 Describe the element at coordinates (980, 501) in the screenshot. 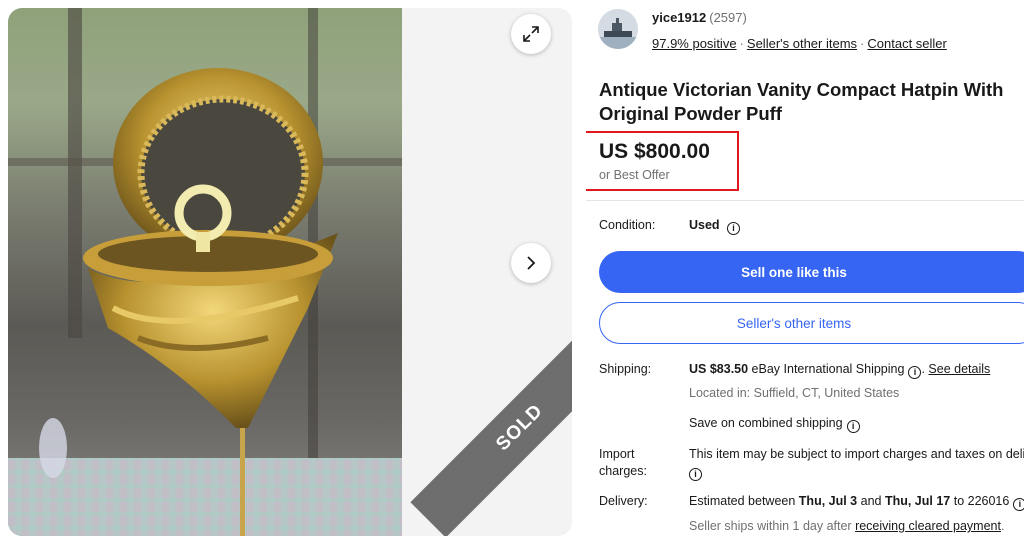

I see `delivery-suffix: to 226016` at that location.